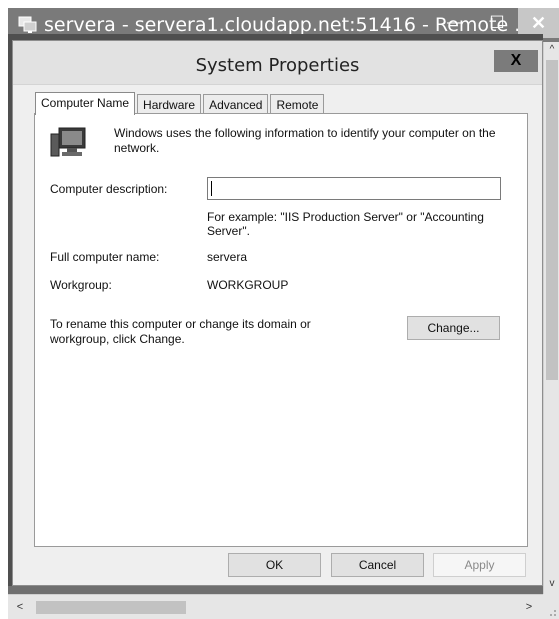  I want to click on vertical-scroll-thumb, so click(552, 220).